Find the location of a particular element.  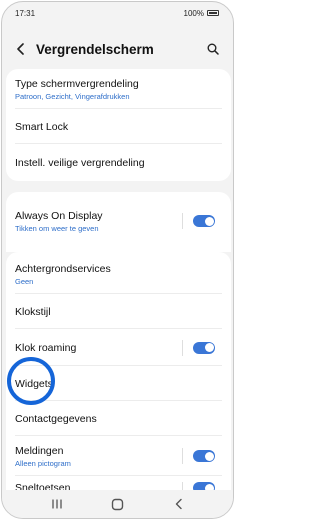

contact-info-row: Contactgegevens is located at coordinates (118, 418).